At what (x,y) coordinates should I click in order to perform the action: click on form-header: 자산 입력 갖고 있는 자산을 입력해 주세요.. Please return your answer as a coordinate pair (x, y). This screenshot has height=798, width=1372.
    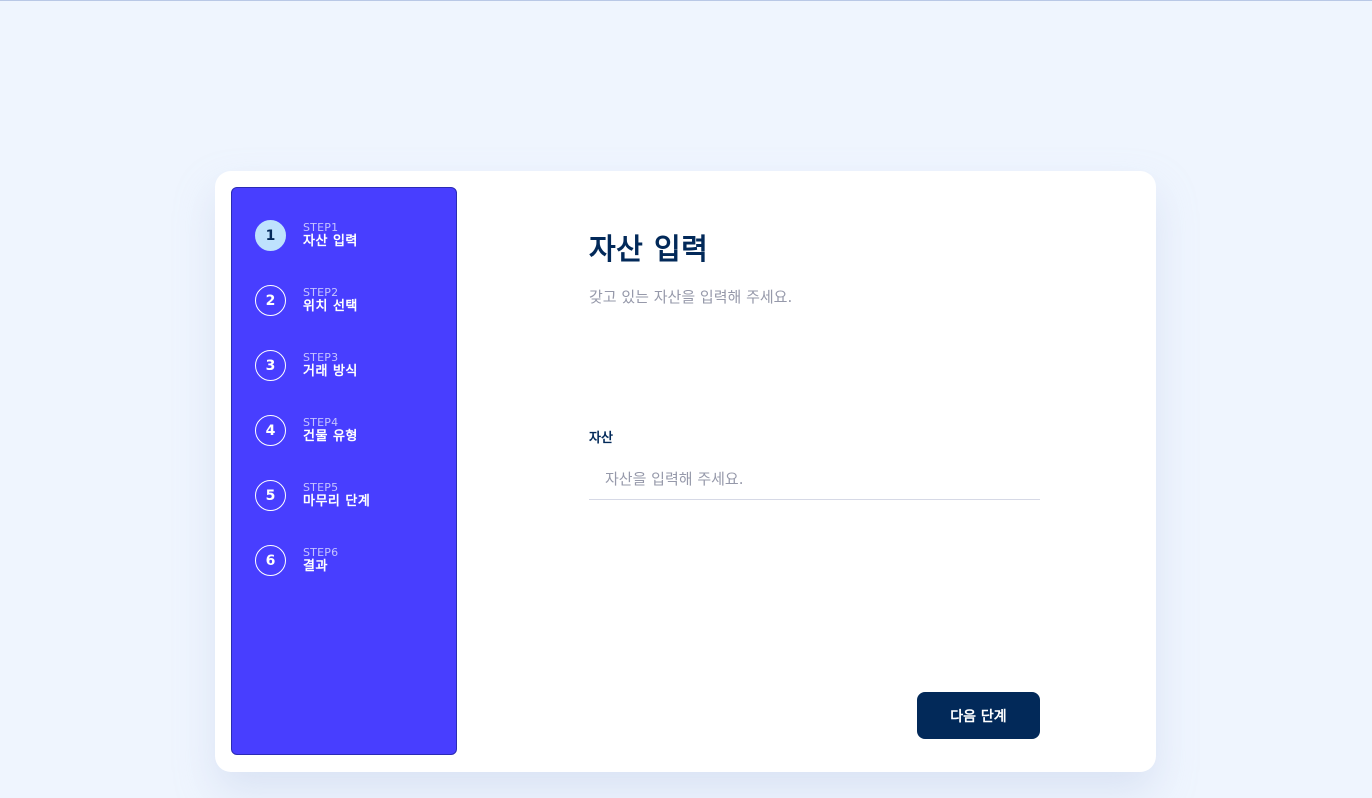
    Looking at the image, I should click on (814, 266).